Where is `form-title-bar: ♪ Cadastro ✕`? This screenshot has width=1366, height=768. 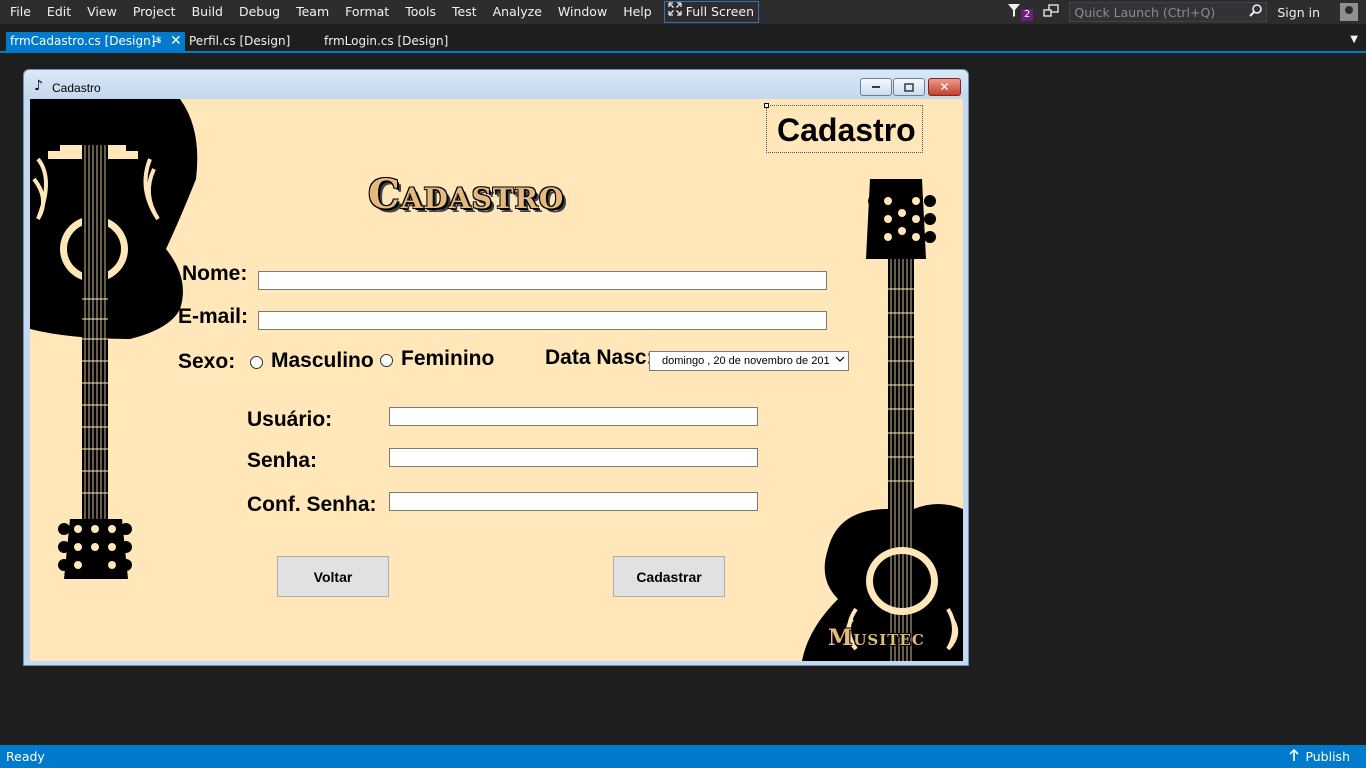
form-title-bar: ♪ Cadastro ✕ is located at coordinates (496, 85).